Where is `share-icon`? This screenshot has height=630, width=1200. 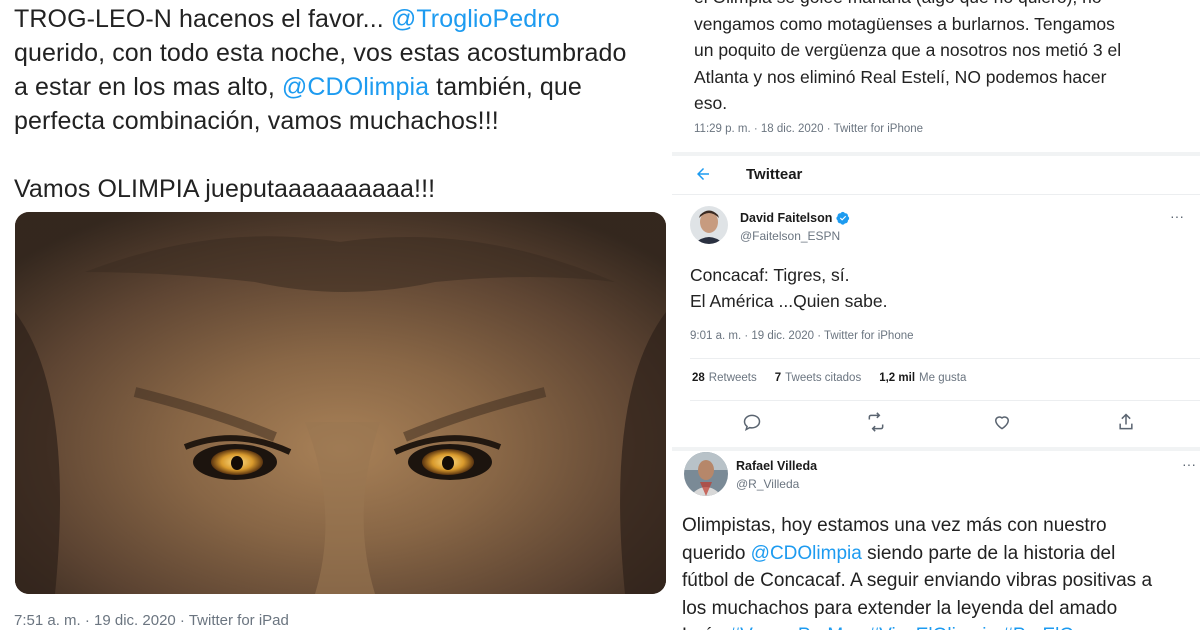
share-icon is located at coordinates (1126, 422).